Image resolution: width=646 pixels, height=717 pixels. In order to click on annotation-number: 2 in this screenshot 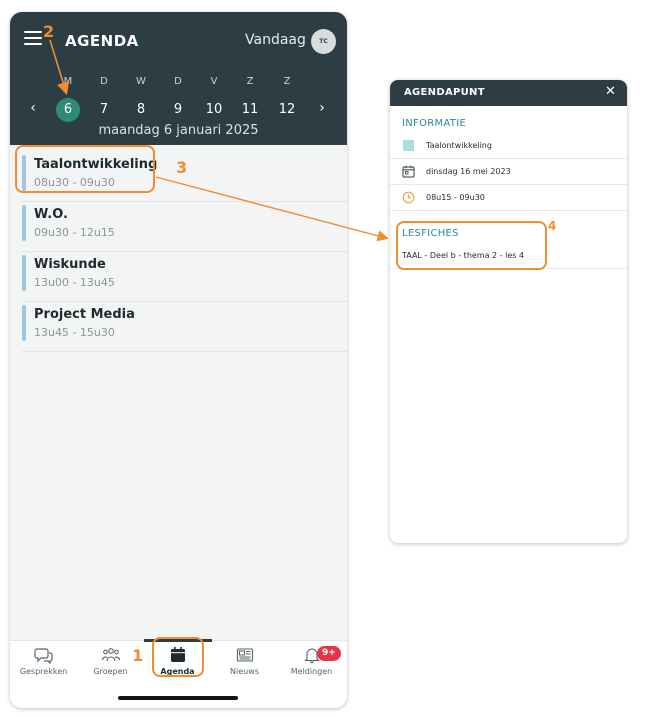, I will do `click(49, 31)`.